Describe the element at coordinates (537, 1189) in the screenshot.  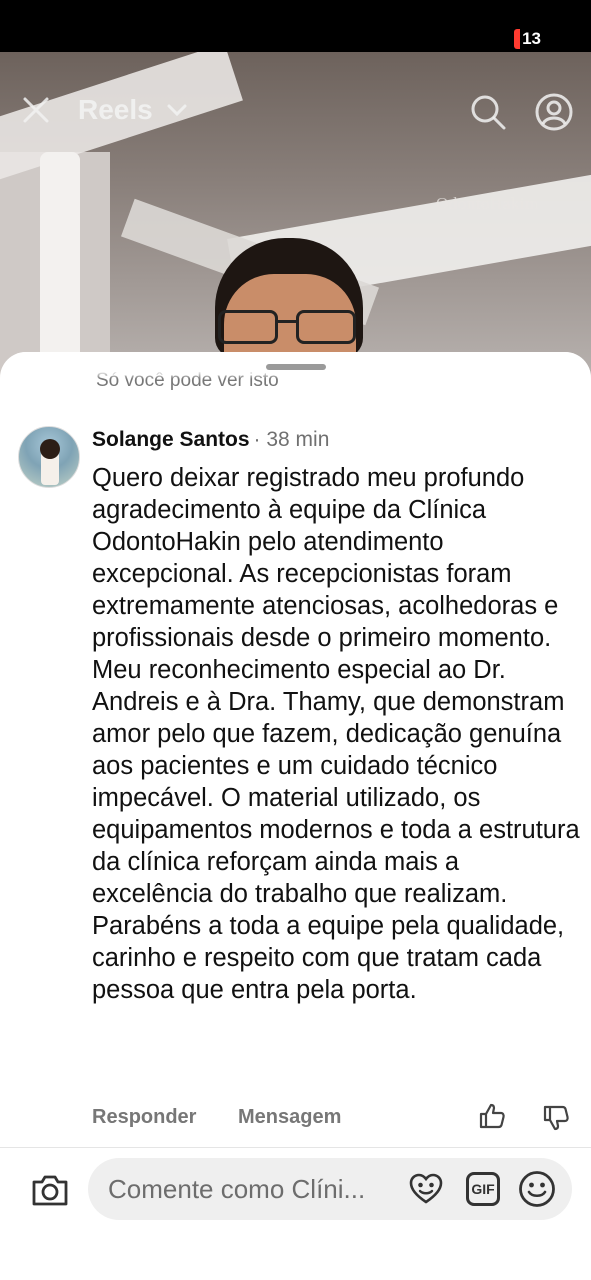
I see `emoji-icon` at that location.